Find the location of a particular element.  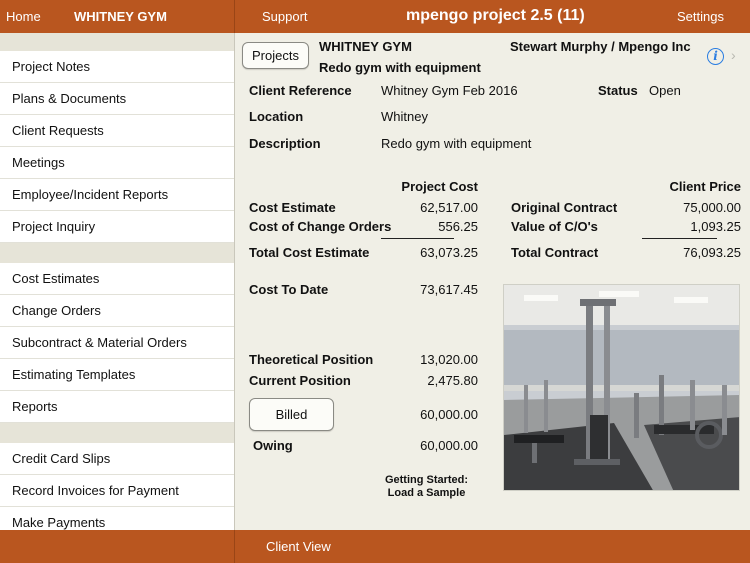

sidebar-item-cost-estimates: Cost Estimates is located at coordinates (117, 279).